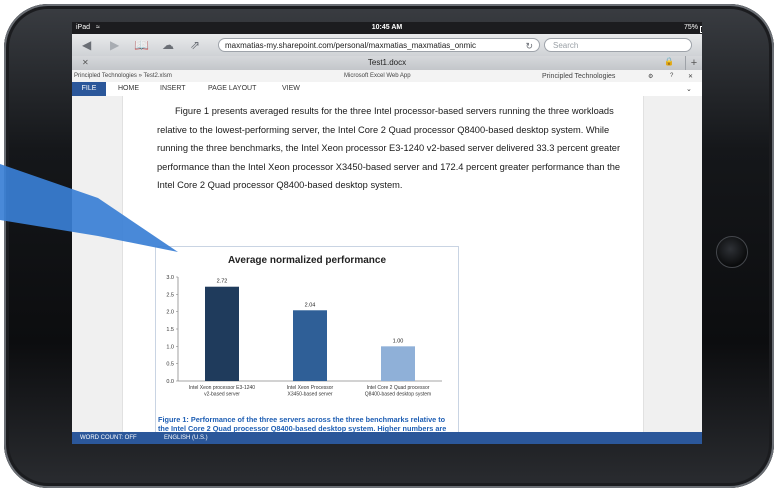 The height and width of the screenshot is (492, 778). I want to click on y-tick-label: 2.0, so click(170, 313).